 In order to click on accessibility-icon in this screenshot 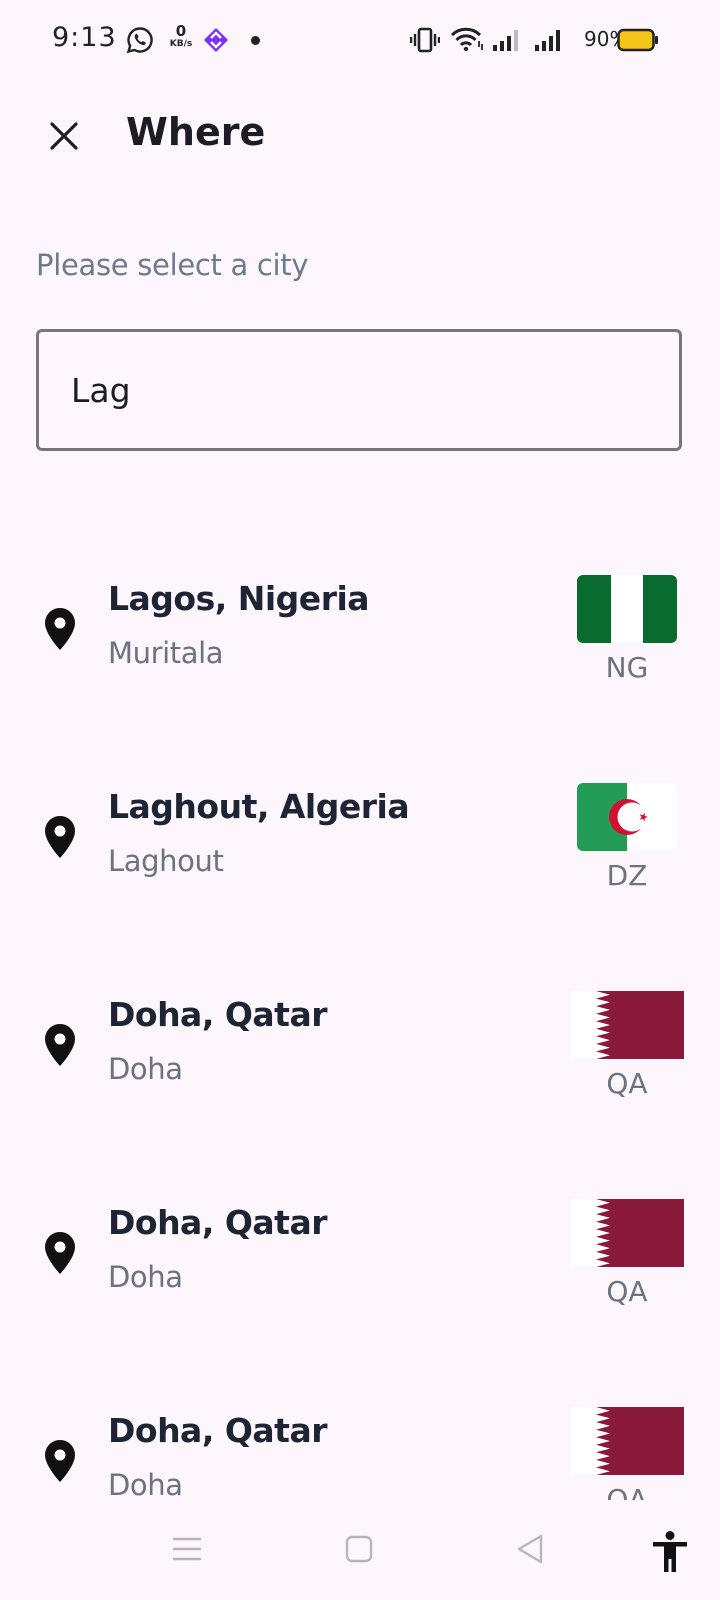, I will do `click(670, 1552)`.